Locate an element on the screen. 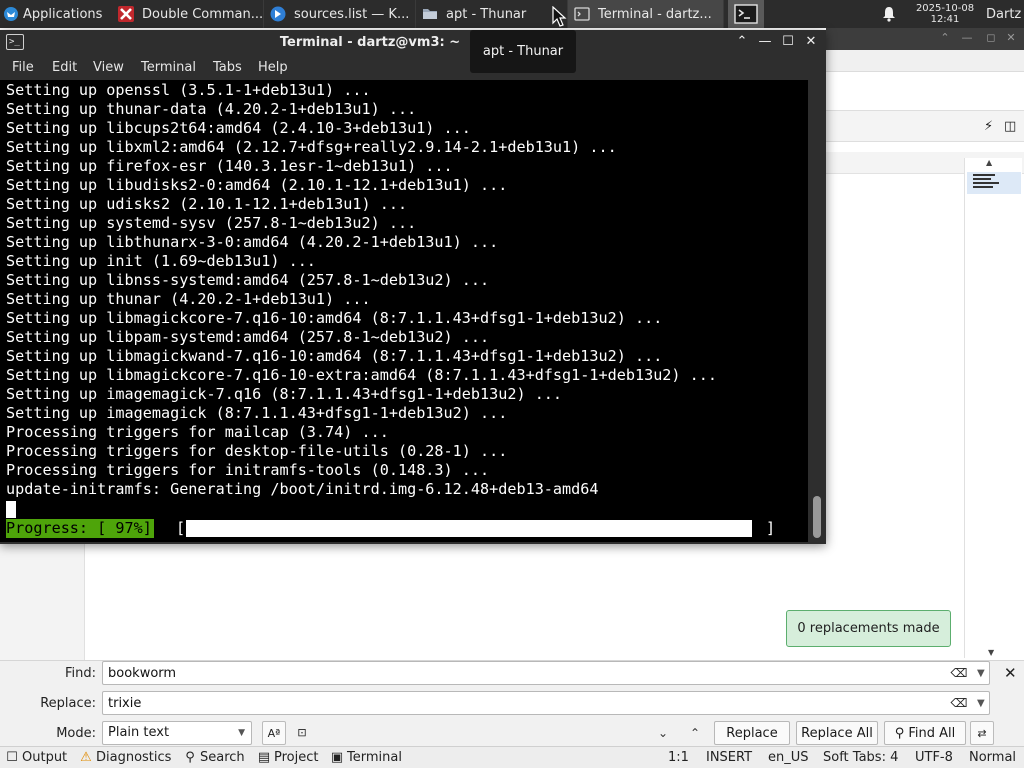 The width and height of the screenshot is (1024, 768). menu-tabs: Tabs is located at coordinates (227, 67).